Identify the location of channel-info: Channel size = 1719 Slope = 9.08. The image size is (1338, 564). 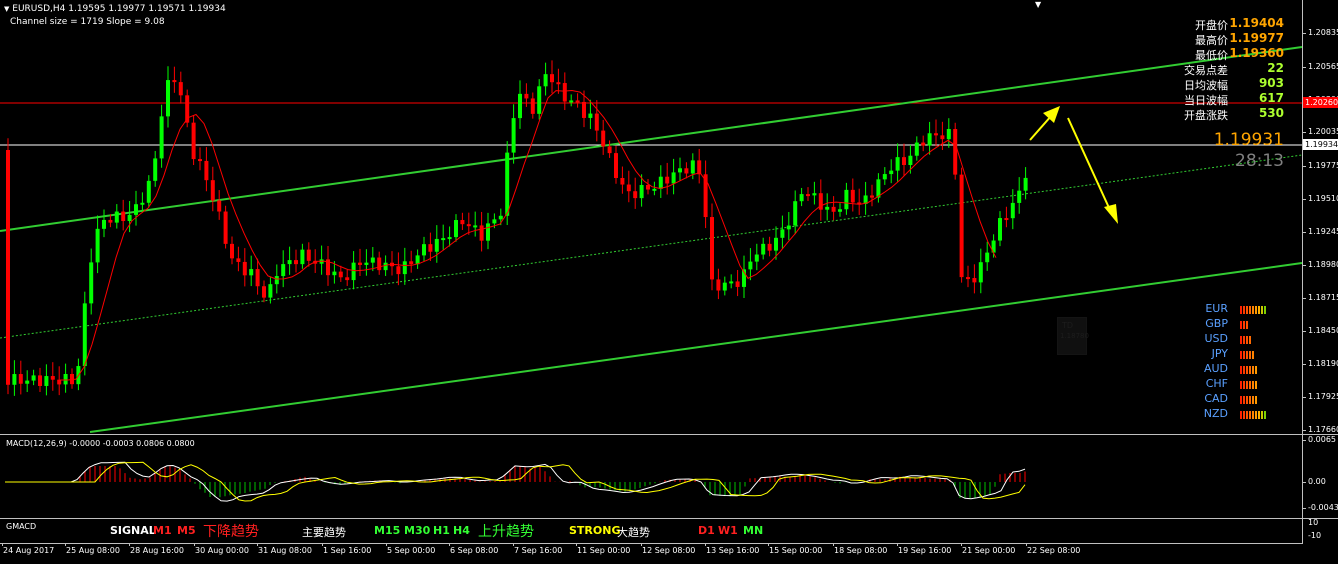
(87, 22).